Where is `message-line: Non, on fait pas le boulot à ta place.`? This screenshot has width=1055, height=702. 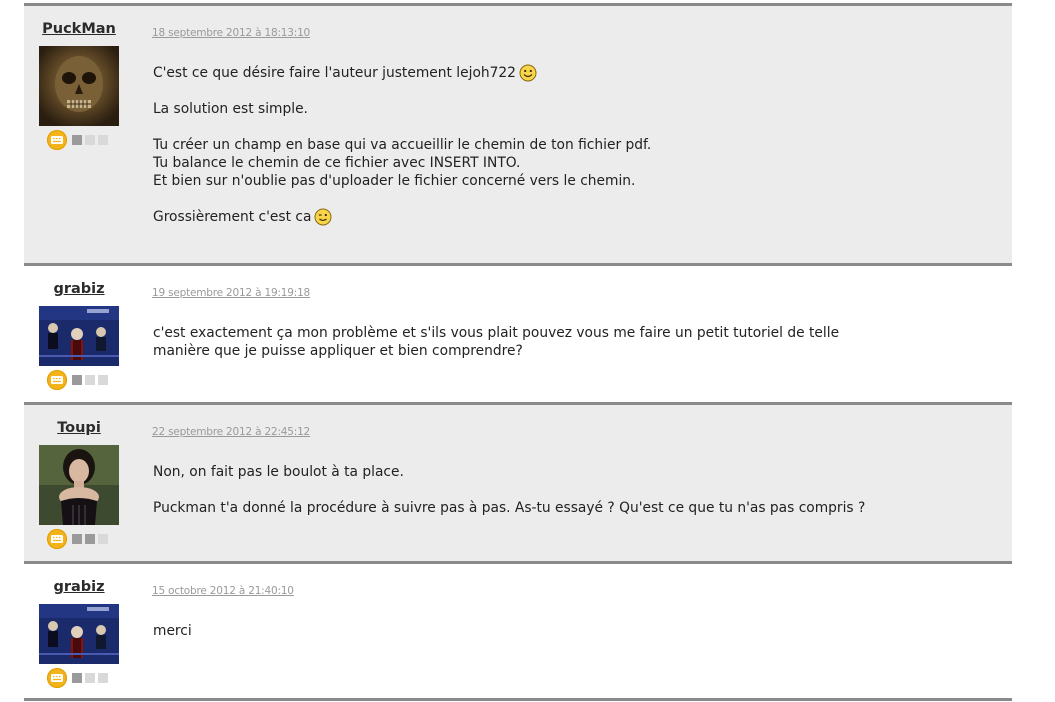 message-line: Non, on fait pas le boulot à ta place. is located at coordinates (278, 472).